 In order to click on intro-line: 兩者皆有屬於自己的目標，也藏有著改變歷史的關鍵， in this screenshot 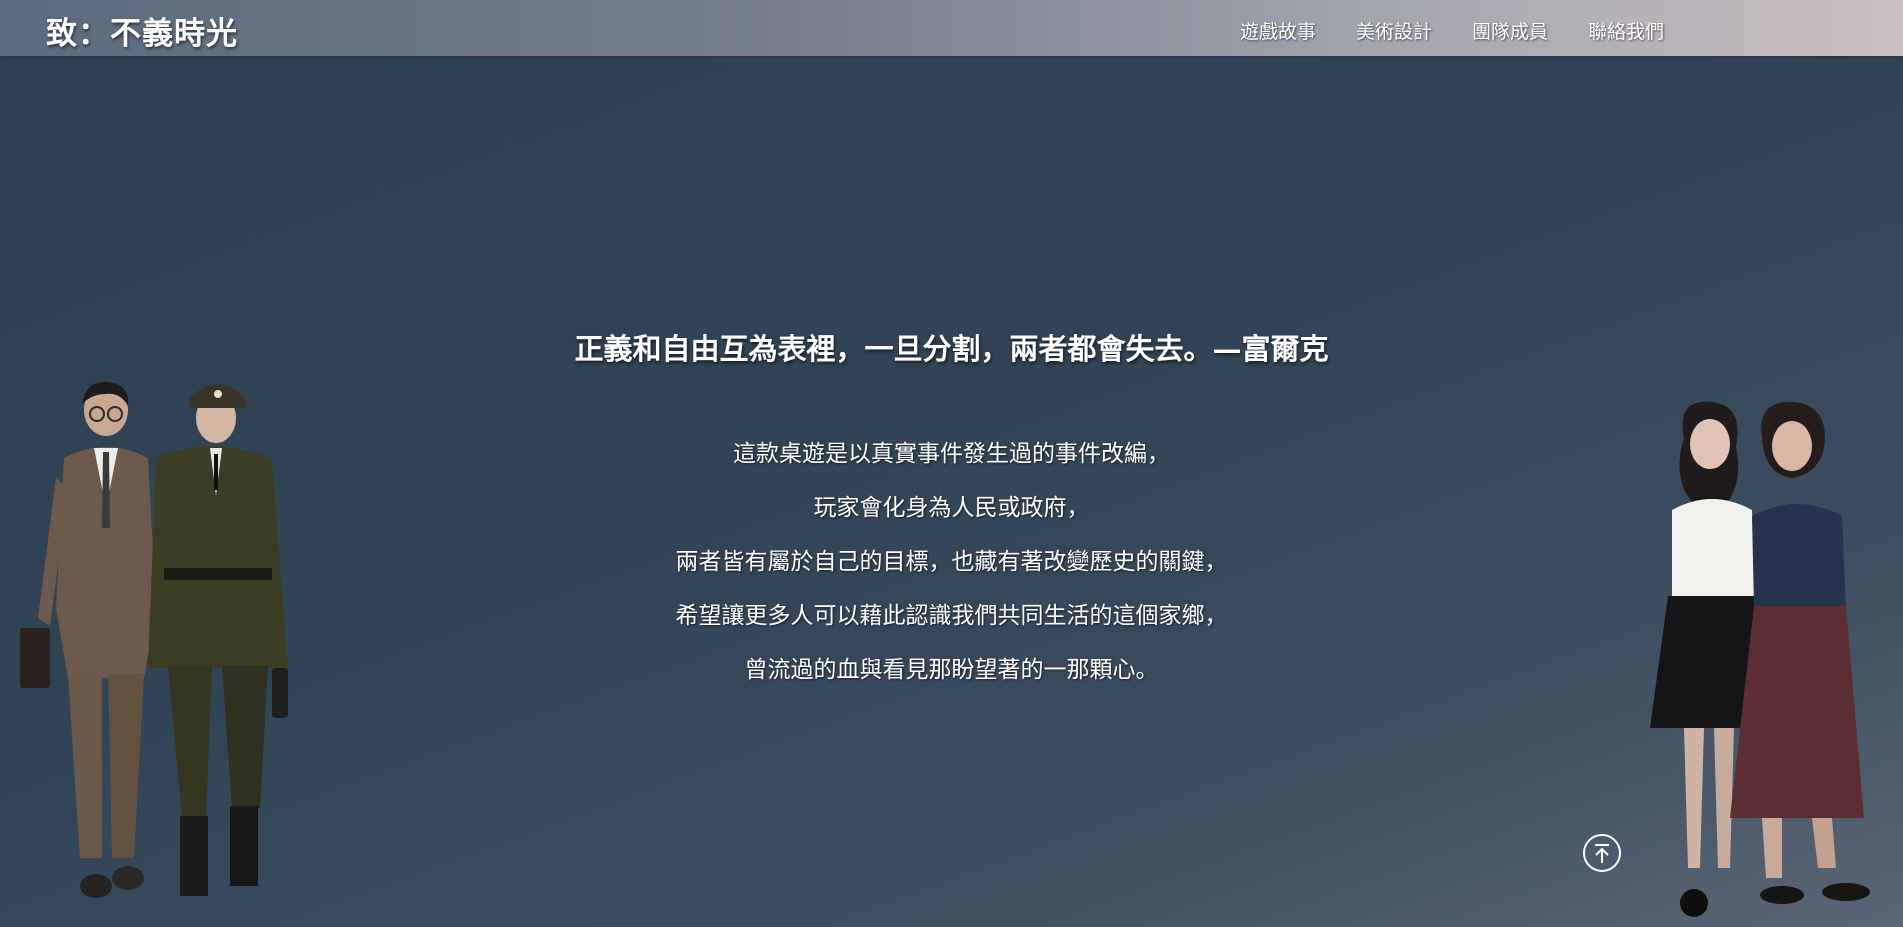, I will do `click(951, 562)`.